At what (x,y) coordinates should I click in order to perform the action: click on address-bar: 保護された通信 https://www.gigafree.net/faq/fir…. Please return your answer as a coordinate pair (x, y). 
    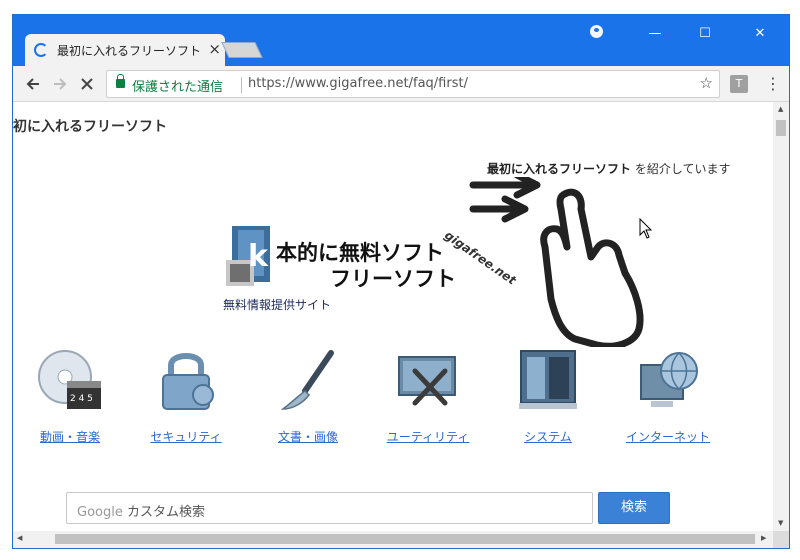
    Looking at the image, I should click on (413, 84).